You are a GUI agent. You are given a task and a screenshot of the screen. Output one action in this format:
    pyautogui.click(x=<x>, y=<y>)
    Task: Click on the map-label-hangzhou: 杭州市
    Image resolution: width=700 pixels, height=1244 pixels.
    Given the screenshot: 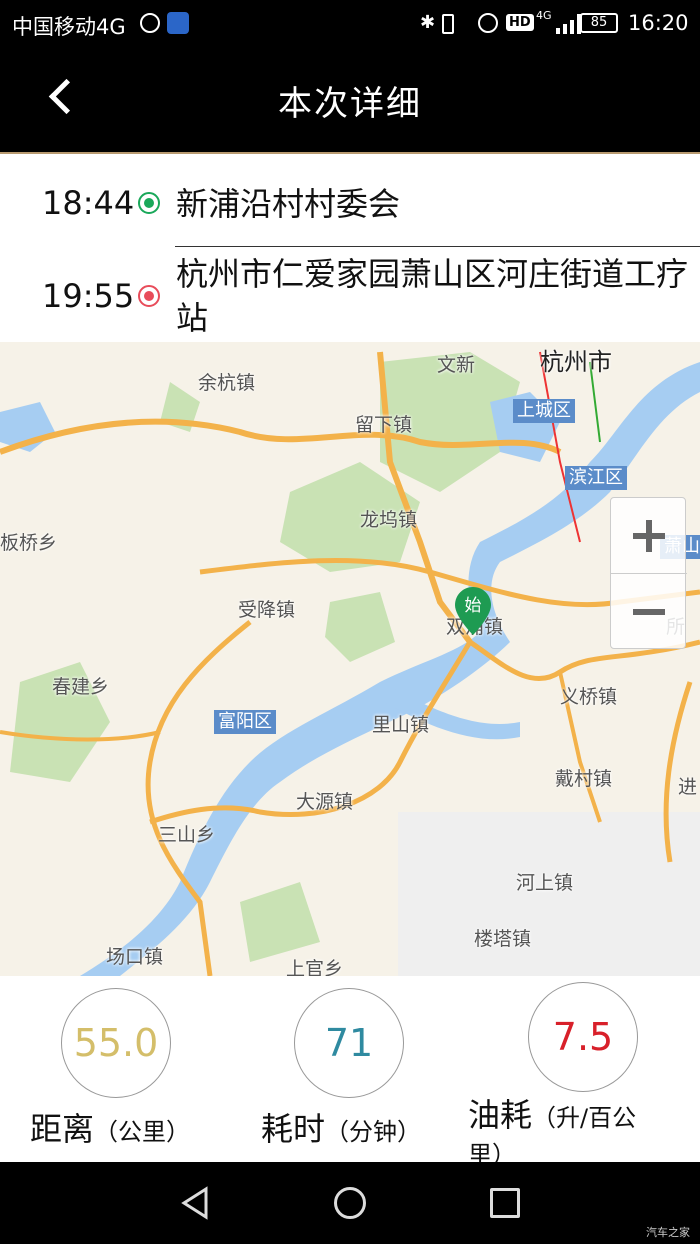 What is the action you would take?
    pyautogui.click(x=576, y=362)
    